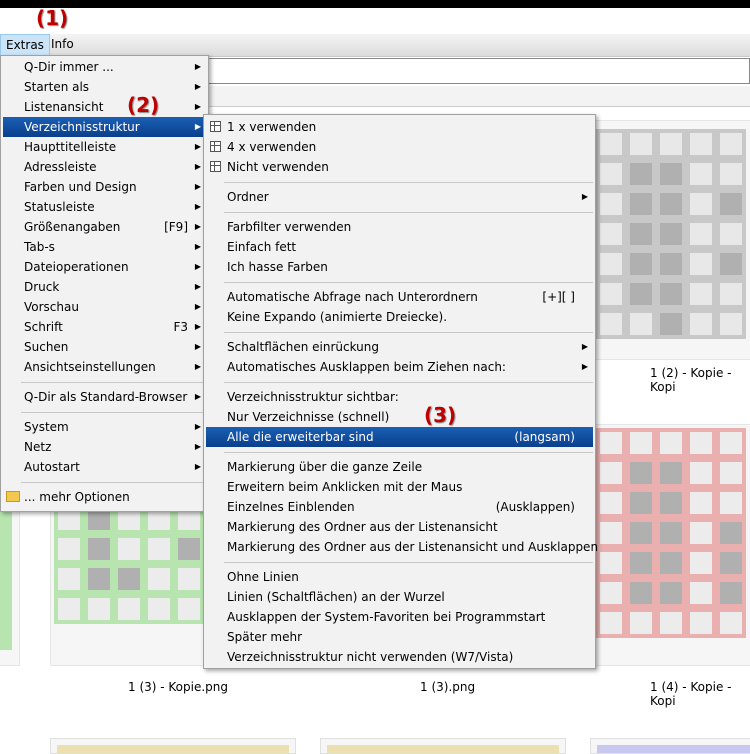 This screenshot has width=750, height=754. I want to click on address-bar, so click(475, 71).